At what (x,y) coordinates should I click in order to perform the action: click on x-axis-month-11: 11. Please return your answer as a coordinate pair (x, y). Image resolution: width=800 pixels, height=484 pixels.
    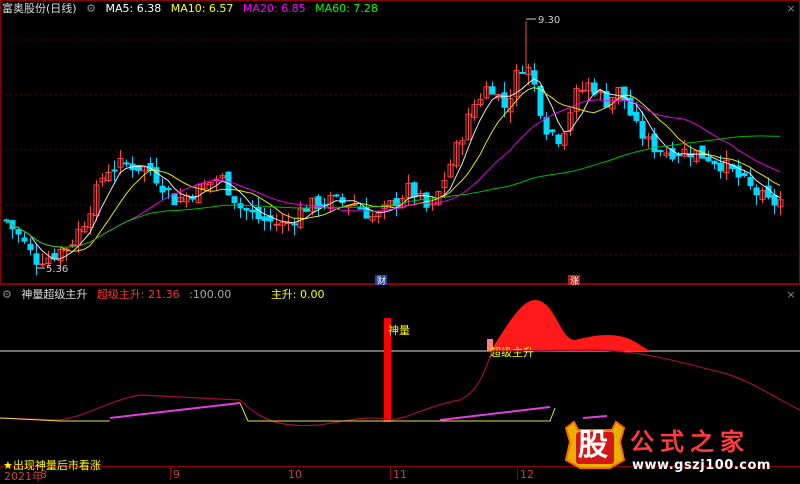
    Looking at the image, I should click on (400, 474).